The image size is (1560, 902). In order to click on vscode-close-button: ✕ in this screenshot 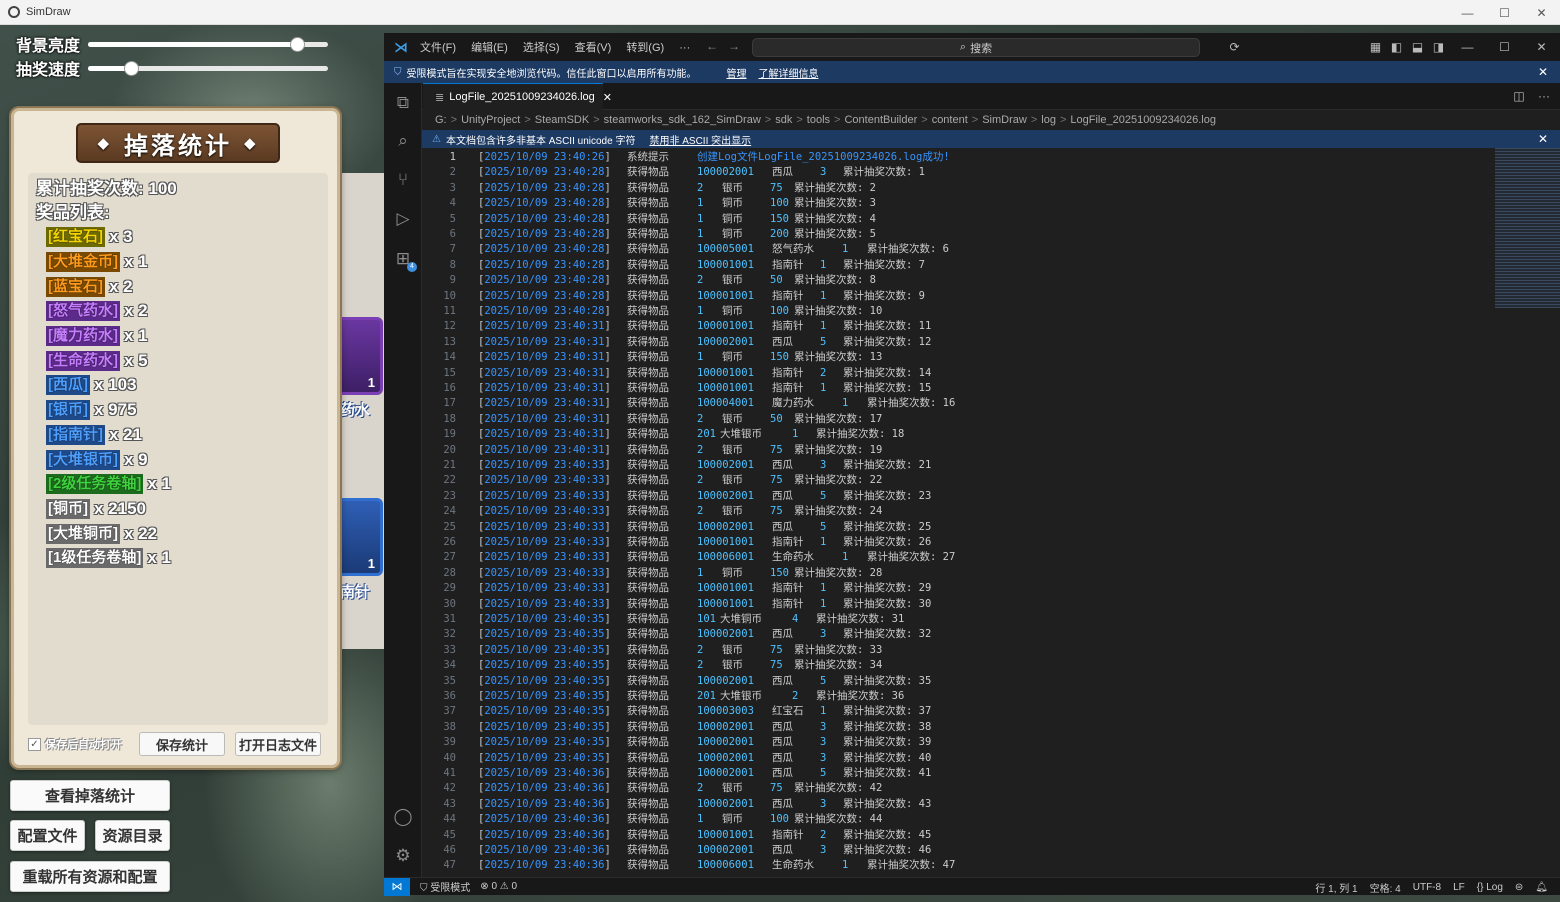, I will do `click(1541, 47)`.